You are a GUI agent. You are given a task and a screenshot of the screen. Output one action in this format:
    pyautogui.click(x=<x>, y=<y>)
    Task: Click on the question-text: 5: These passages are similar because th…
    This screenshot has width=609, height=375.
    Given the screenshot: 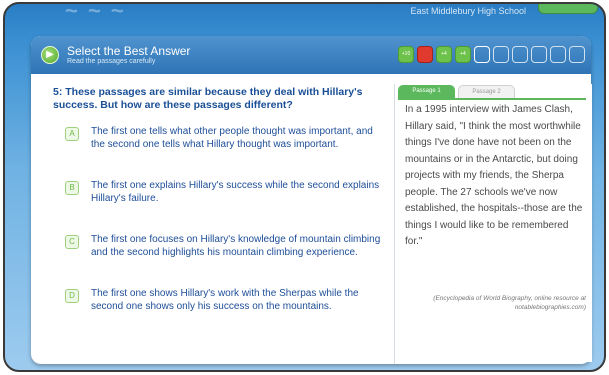 What is the action you would take?
    pyautogui.click(x=208, y=98)
    